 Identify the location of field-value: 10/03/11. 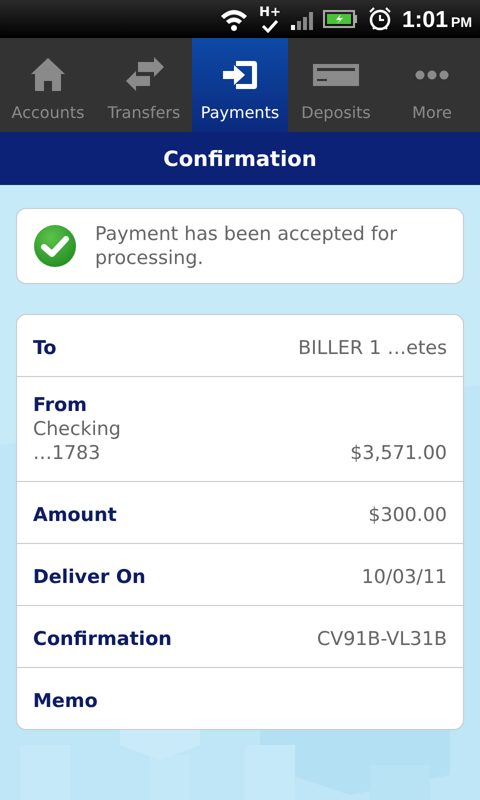
(404, 577).